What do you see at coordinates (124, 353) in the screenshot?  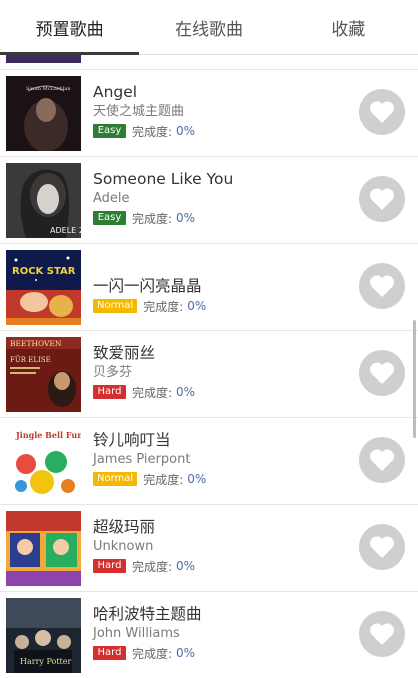 I see `song-title: 致爱丽丝` at bounding box center [124, 353].